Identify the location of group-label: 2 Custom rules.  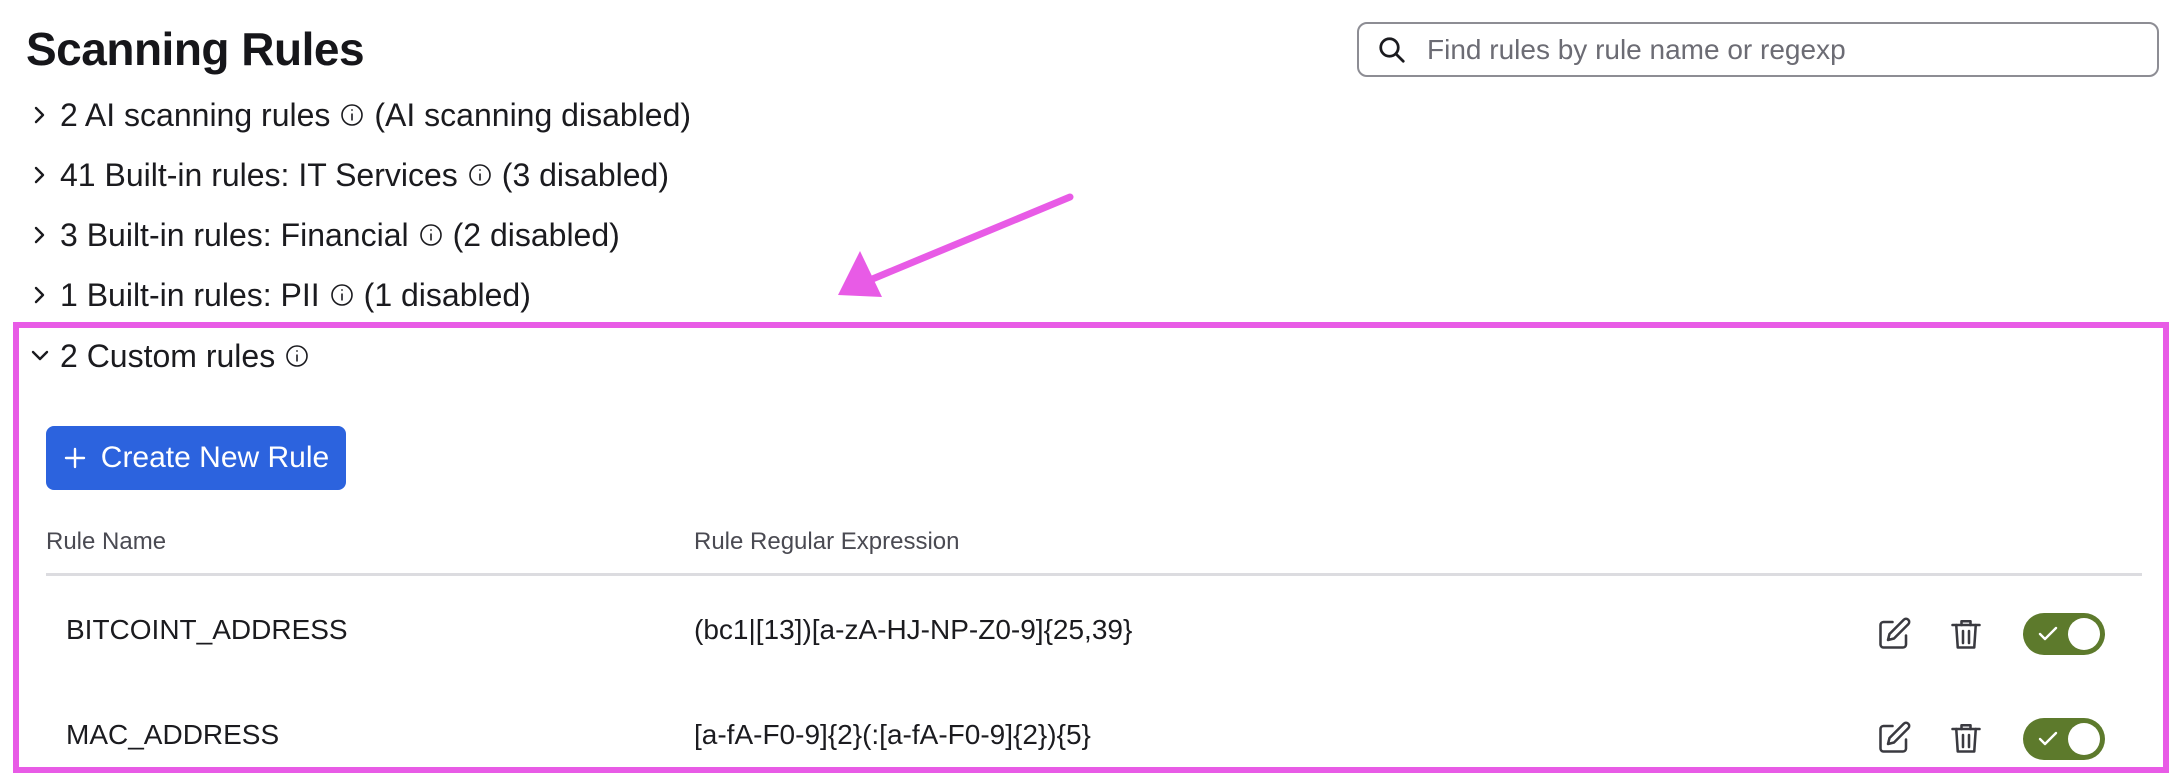
(168, 355).